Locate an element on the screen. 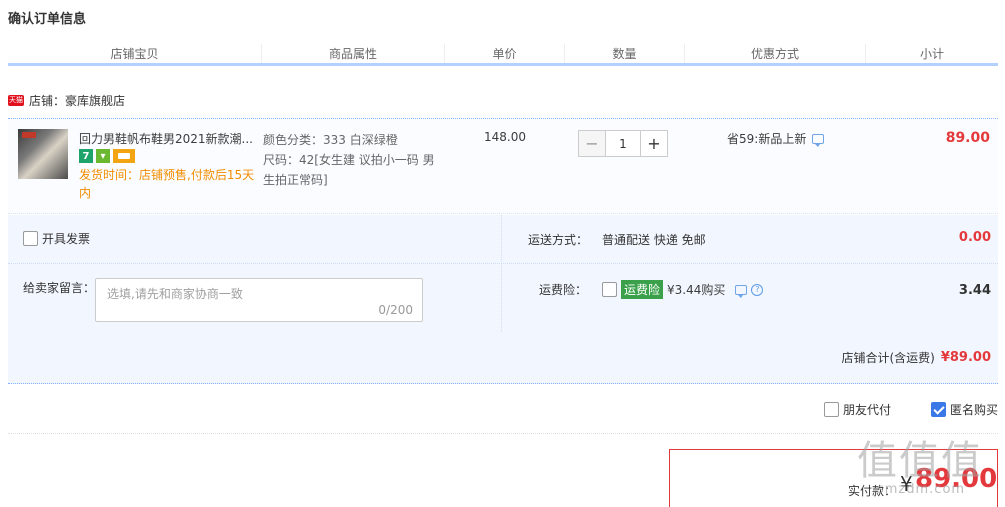 The height and width of the screenshot is (507, 1005). attr-color: 颜色分类：333 白深绿橙 is located at coordinates (330, 140).